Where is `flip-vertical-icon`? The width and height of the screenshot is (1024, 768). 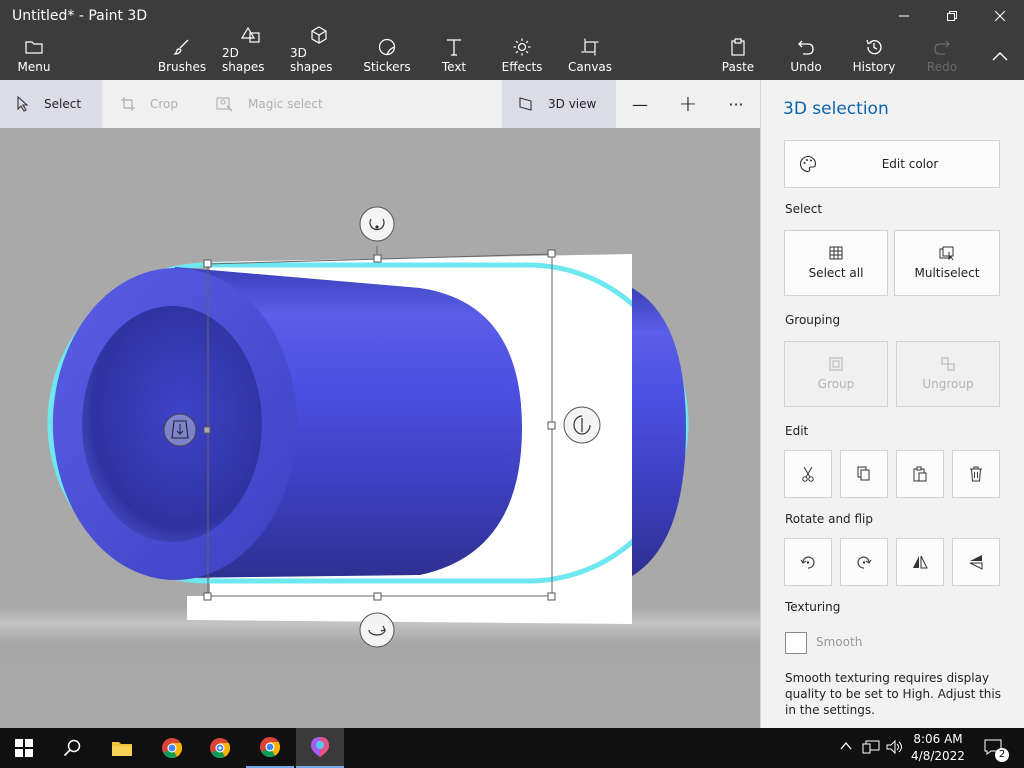 flip-vertical-icon is located at coordinates (976, 562).